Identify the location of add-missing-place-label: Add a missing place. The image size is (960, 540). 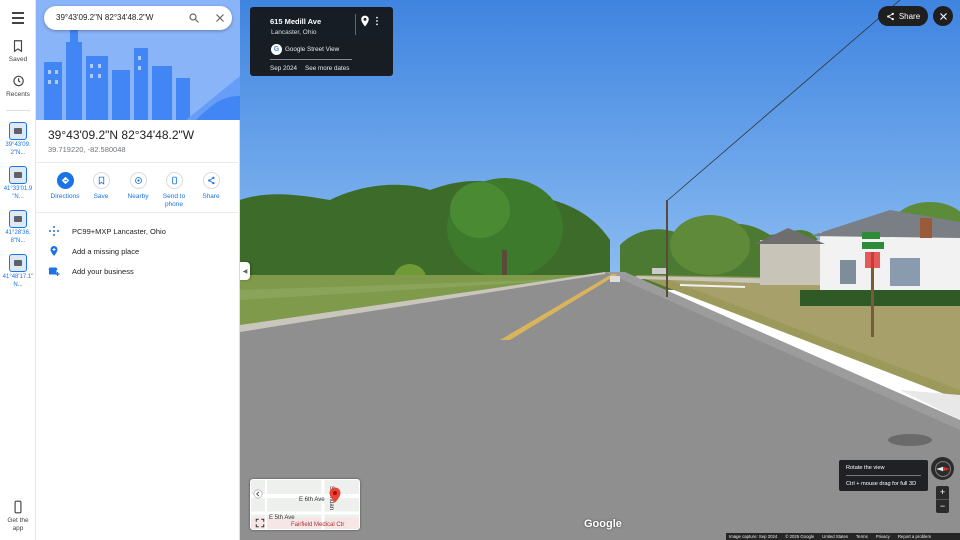
(106, 251).